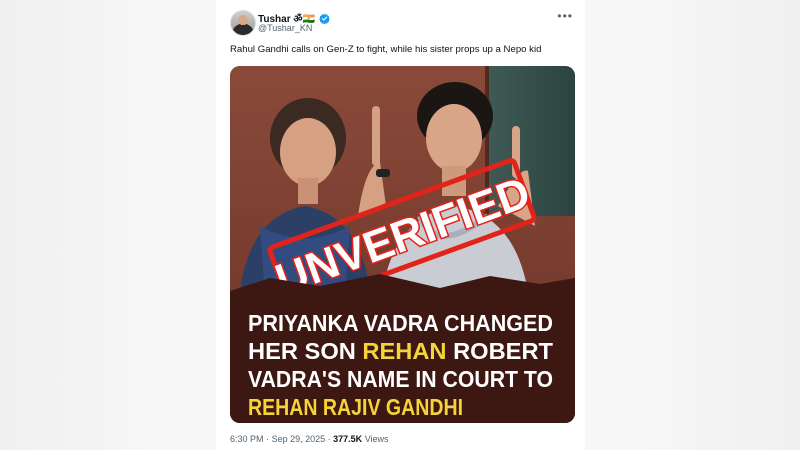 The image size is (800, 450). What do you see at coordinates (285, 28) in the screenshot?
I see `author-handle: @Tushar_KN` at bounding box center [285, 28].